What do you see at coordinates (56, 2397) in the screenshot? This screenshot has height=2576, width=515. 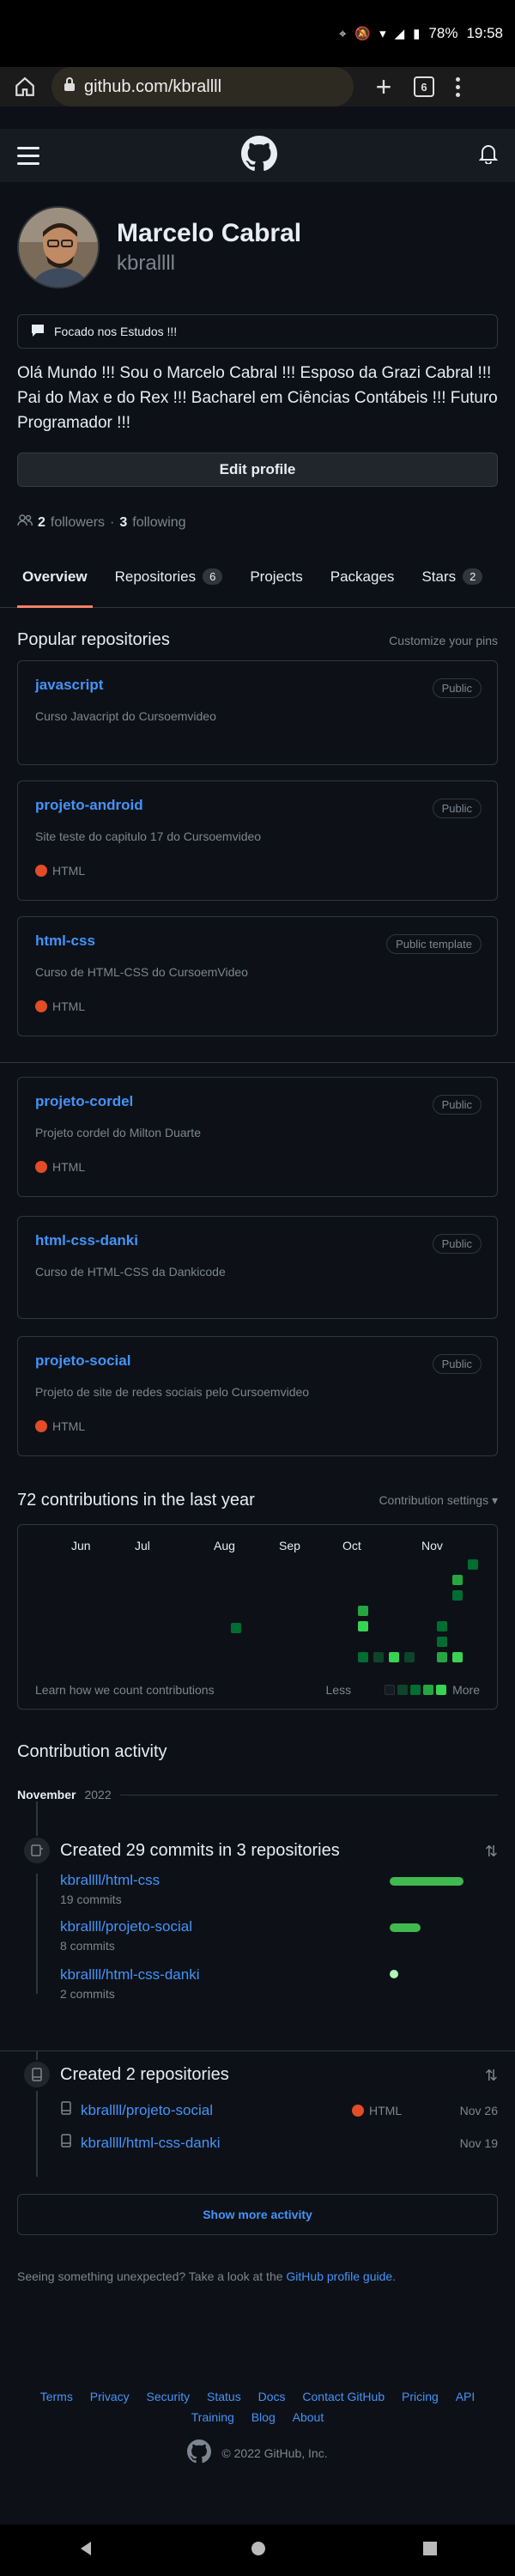 I see `footer-link-terms: Terms` at bounding box center [56, 2397].